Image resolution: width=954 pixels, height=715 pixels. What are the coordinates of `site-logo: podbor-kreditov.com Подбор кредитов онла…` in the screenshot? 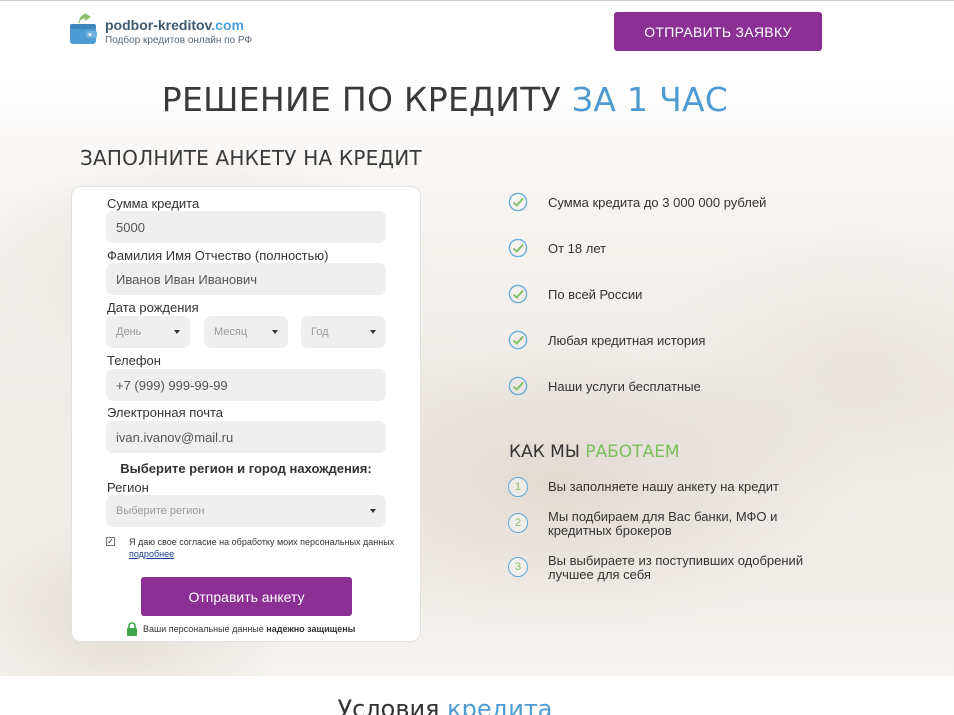 It's located at (160, 29).